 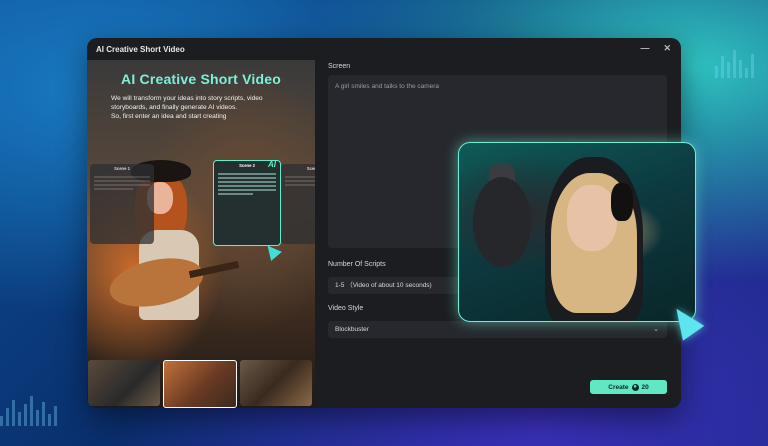 What do you see at coordinates (352, 329) in the screenshot?
I see `style-select-value: Blockbuster` at bounding box center [352, 329].